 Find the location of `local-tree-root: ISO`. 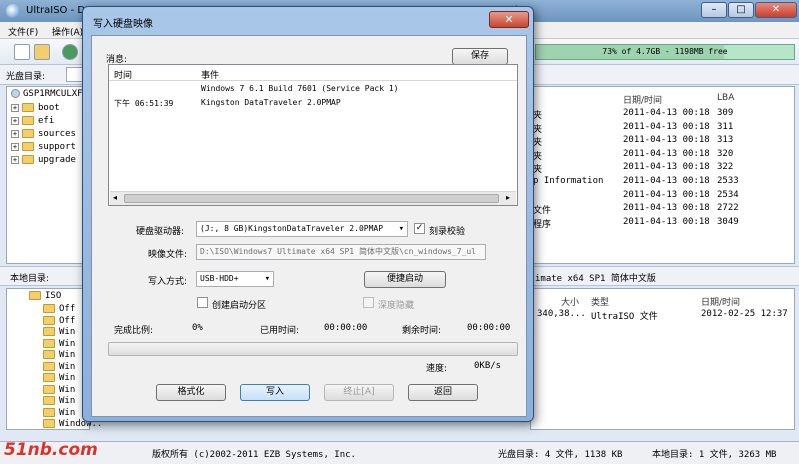

local-tree-root: ISO is located at coordinates (45, 297).